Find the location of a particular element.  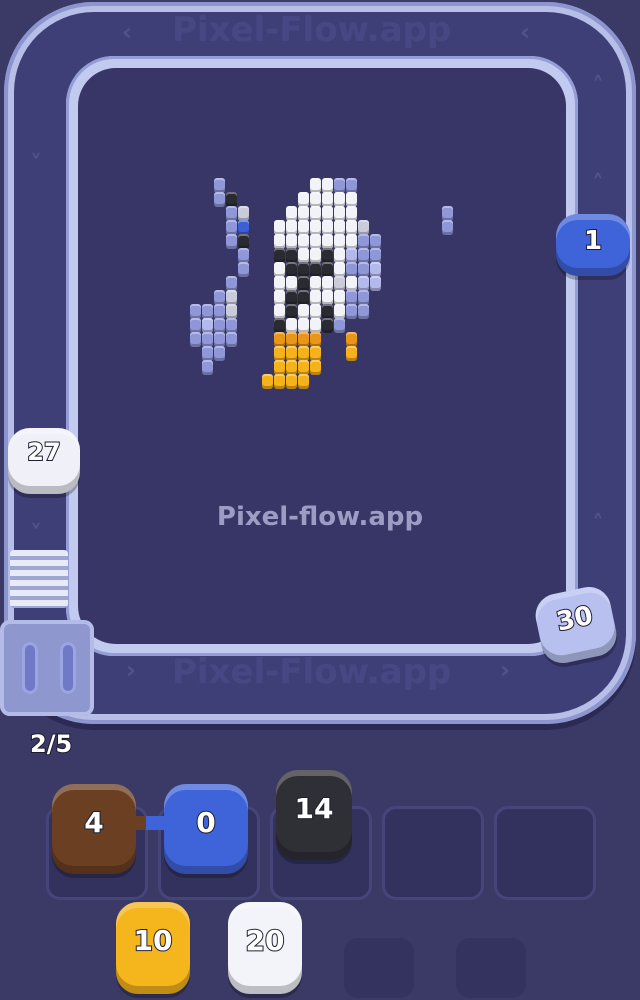

track-shooter-blue: 1 is located at coordinates (593, 245).